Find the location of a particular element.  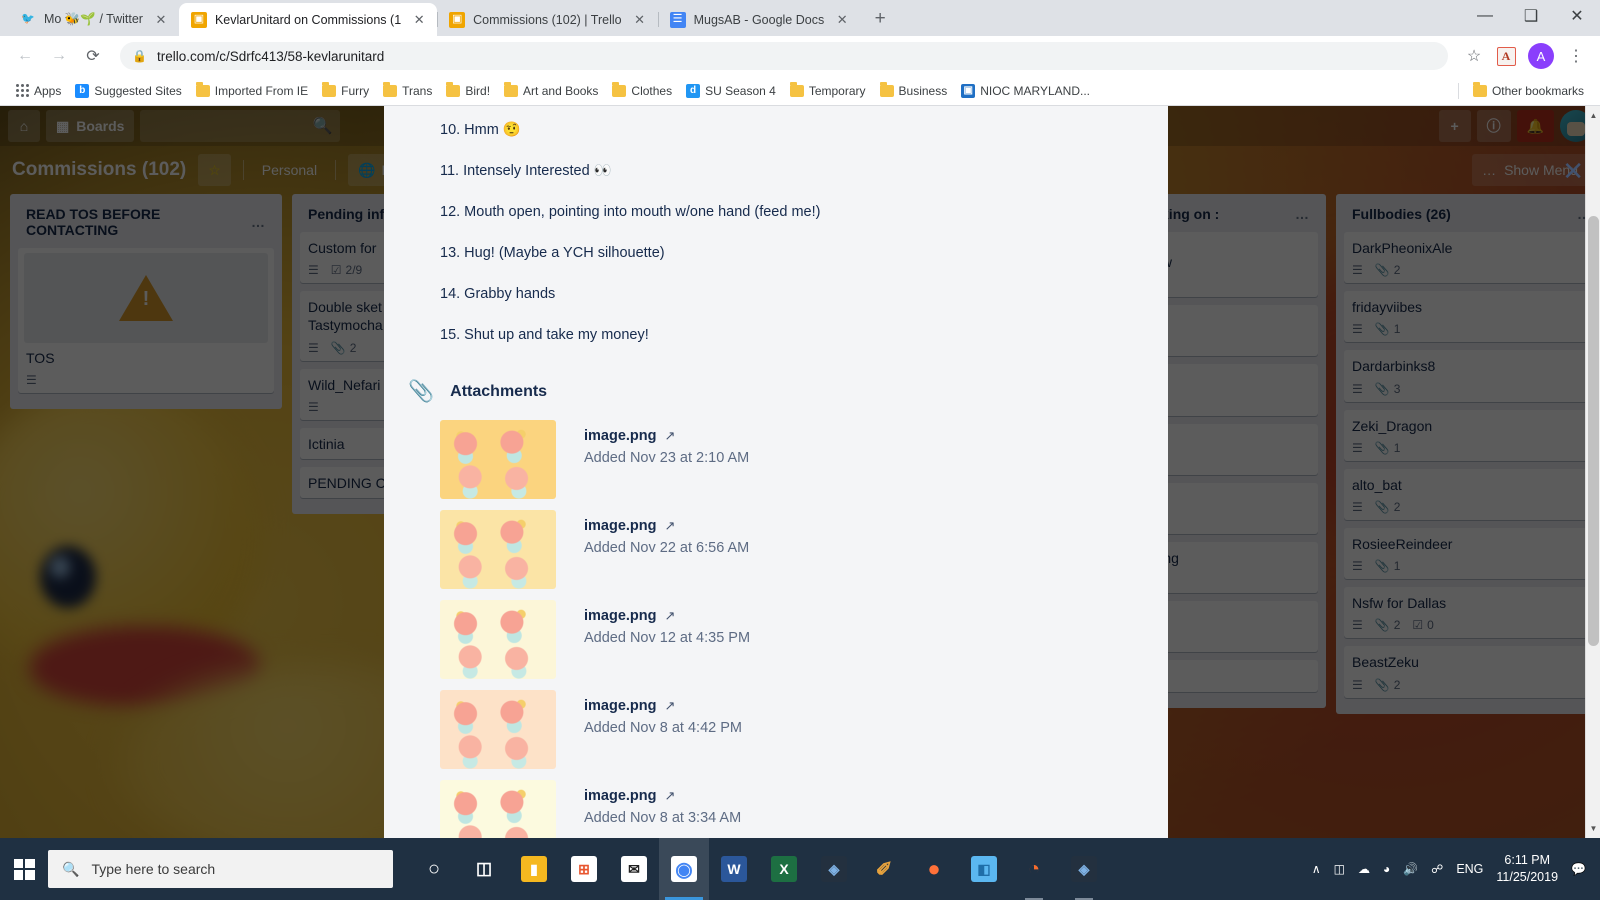

tab-title: Commissions (102) | Trello is located at coordinates (547, 19).